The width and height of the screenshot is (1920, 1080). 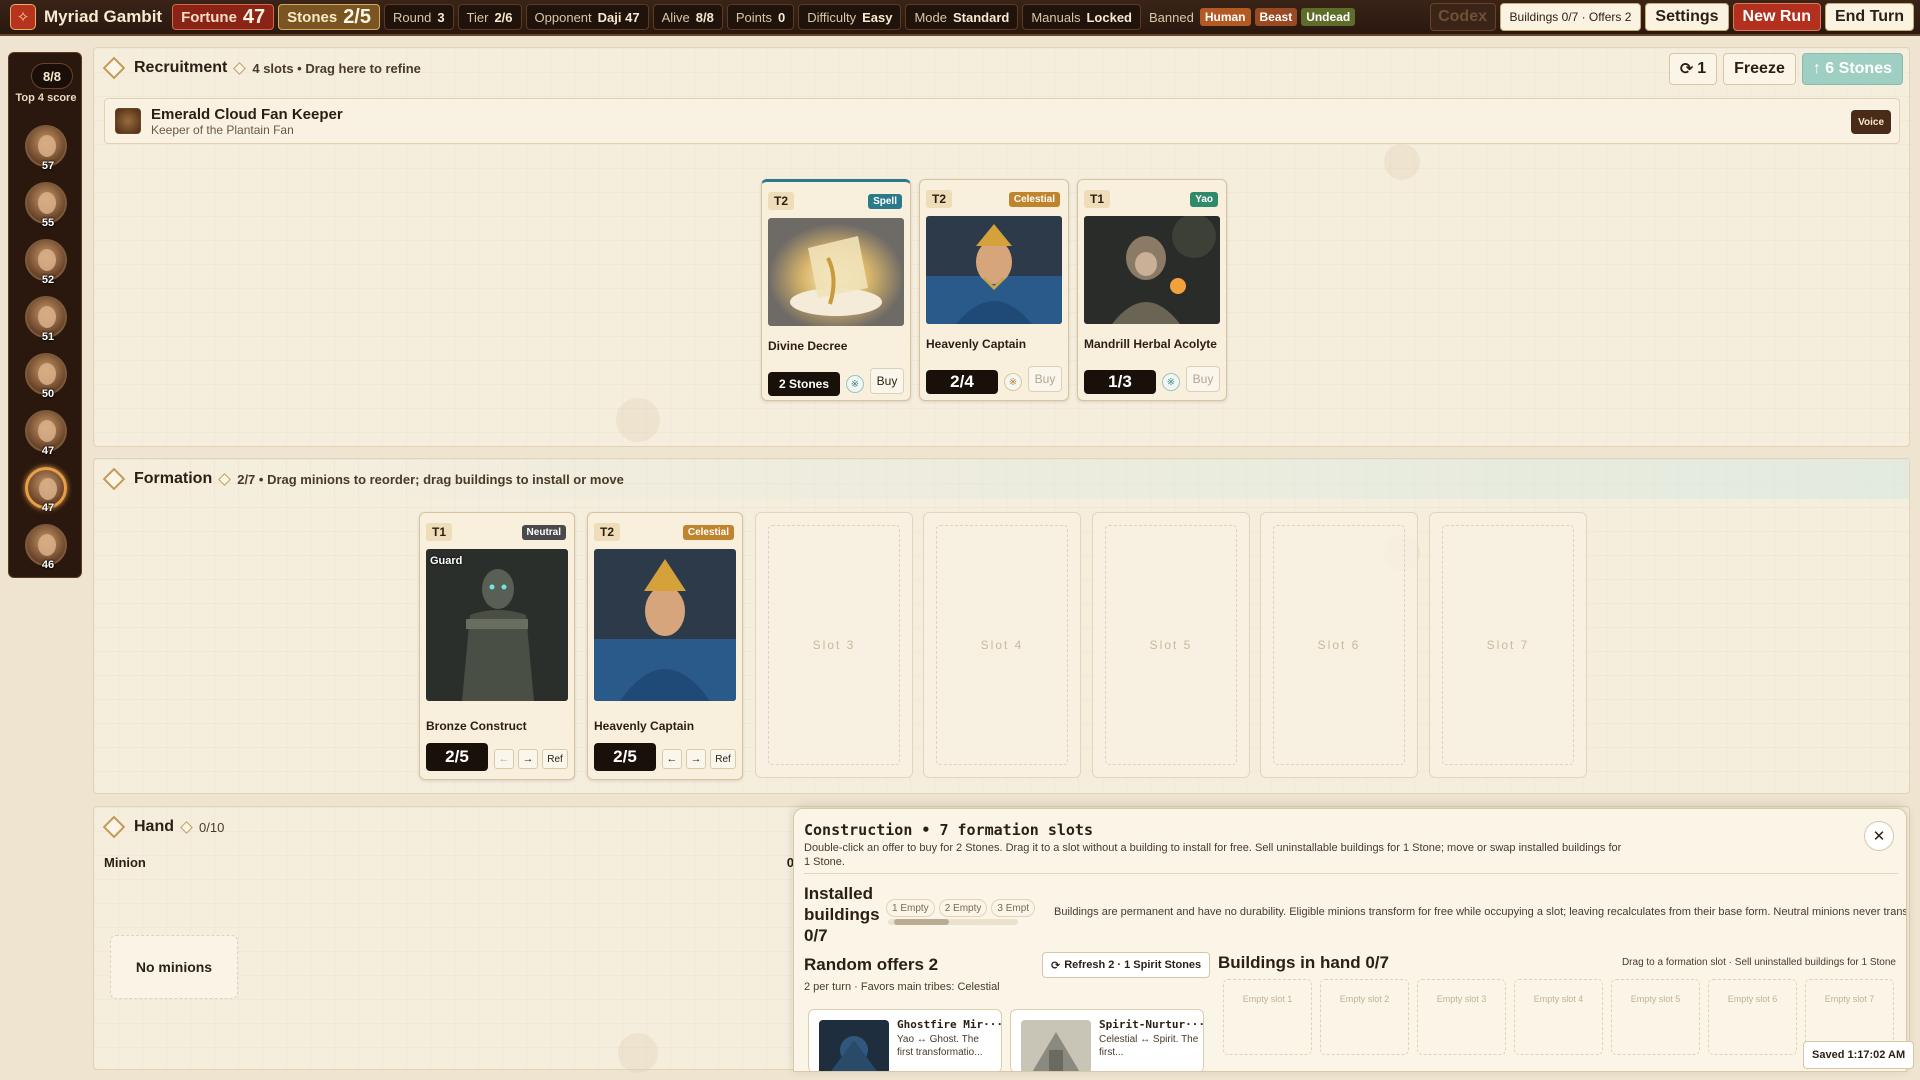 What do you see at coordinates (948, 830) in the screenshot?
I see `construction-title: Construction • 7 formation slots` at bounding box center [948, 830].